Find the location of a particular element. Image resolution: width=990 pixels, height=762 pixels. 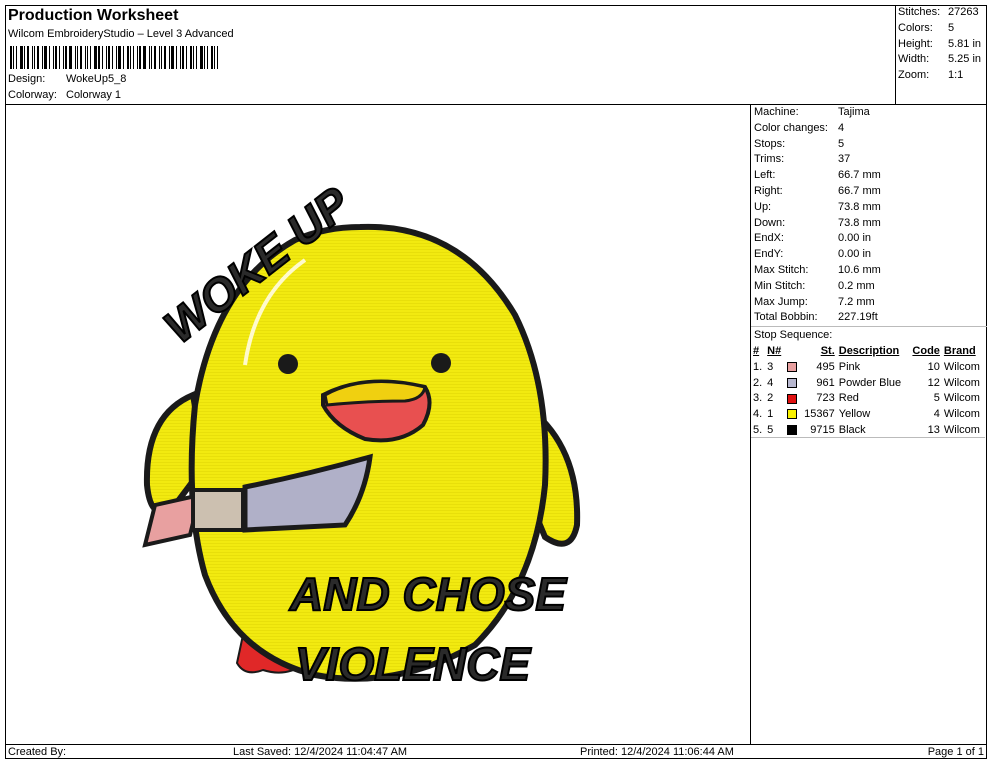

stop-row: 5. 5 9715 Black 13 Wilcom is located at coordinates (868, 430).